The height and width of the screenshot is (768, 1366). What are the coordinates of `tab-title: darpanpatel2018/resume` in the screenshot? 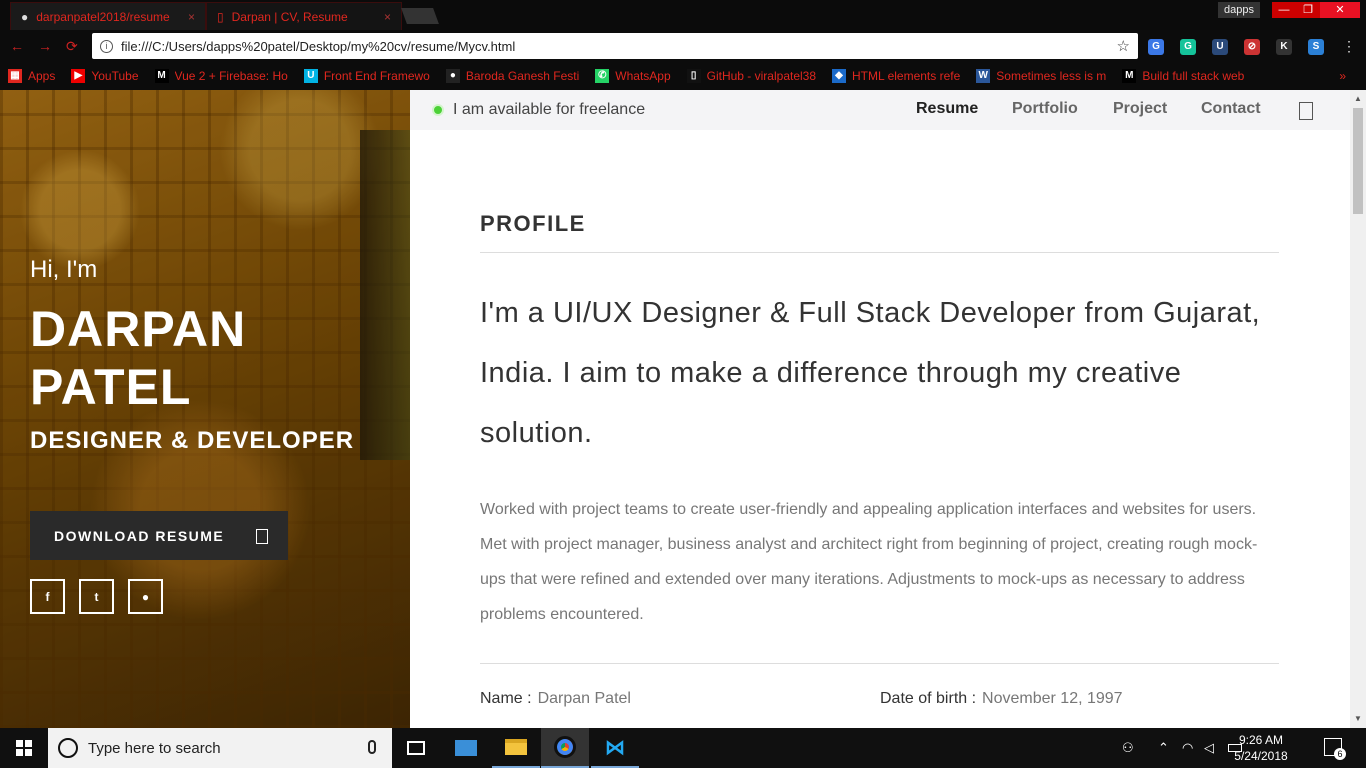 It's located at (103, 16).